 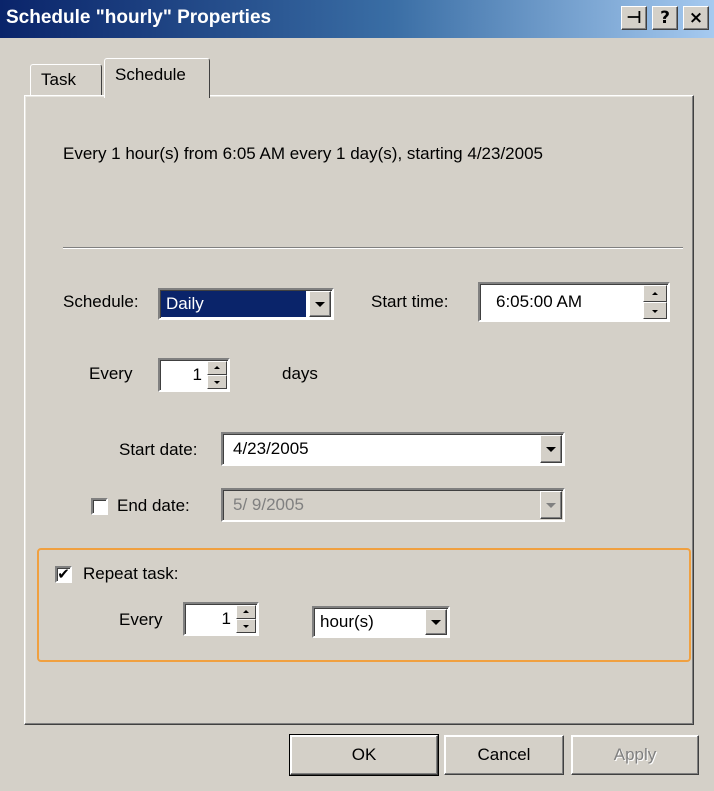 I want to click on start-date-dropdown-button, so click(x=551, y=449).